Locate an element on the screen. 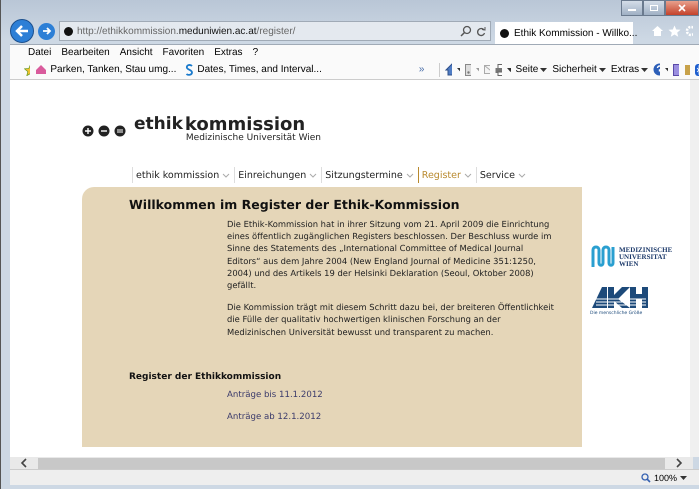 Image resolution: width=699 pixels, height=489 pixels. menu-item: Extras is located at coordinates (228, 52).